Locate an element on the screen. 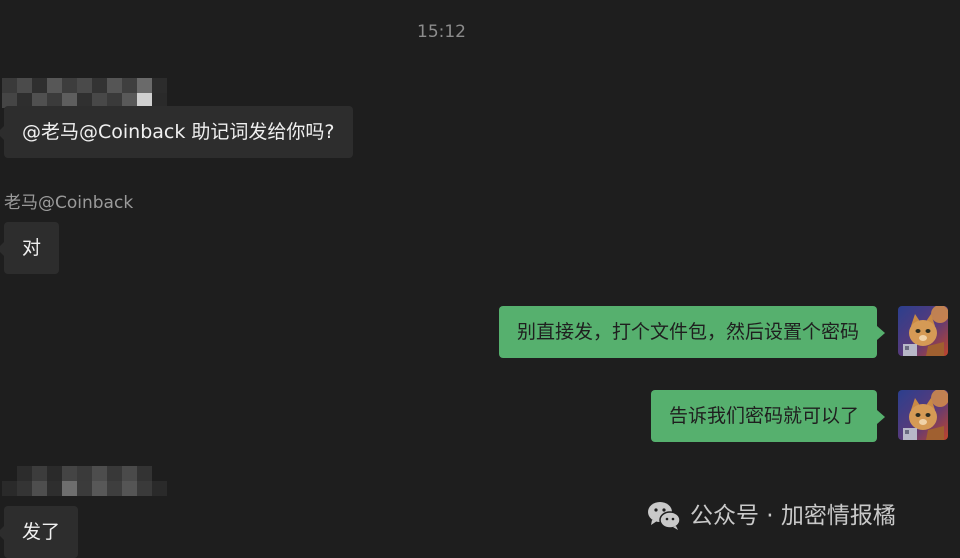 The image size is (960, 558). wechat-icon is located at coordinates (664, 516).